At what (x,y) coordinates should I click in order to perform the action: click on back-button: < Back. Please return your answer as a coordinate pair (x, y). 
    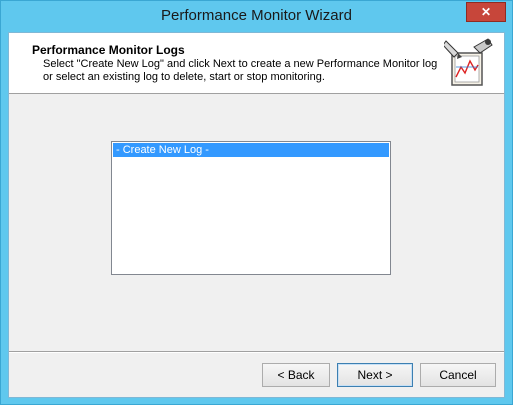
    Looking at the image, I should click on (296, 375).